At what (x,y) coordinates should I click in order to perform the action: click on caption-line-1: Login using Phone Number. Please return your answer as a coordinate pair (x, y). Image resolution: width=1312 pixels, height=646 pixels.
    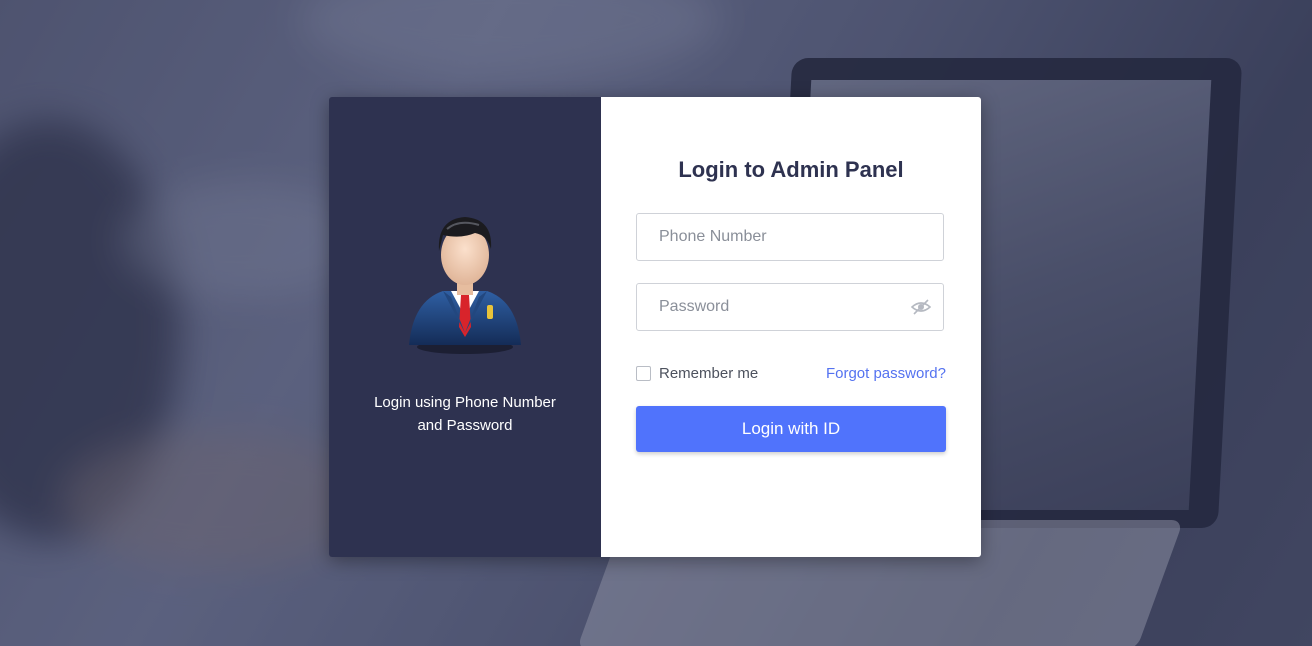
    Looking at the image, I should click on (465, 402).